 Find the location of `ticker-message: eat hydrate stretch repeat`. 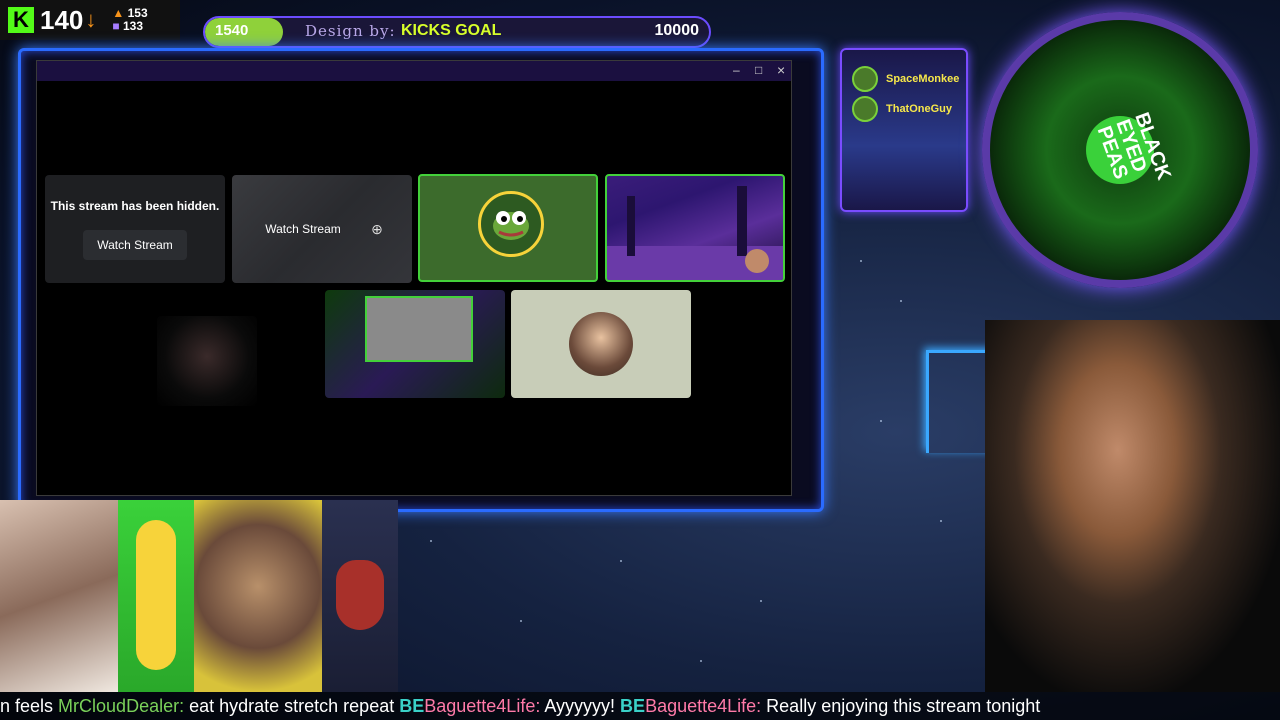

ticker-message: eat hydrate stretch repeat is located at coordinates (292, 706).